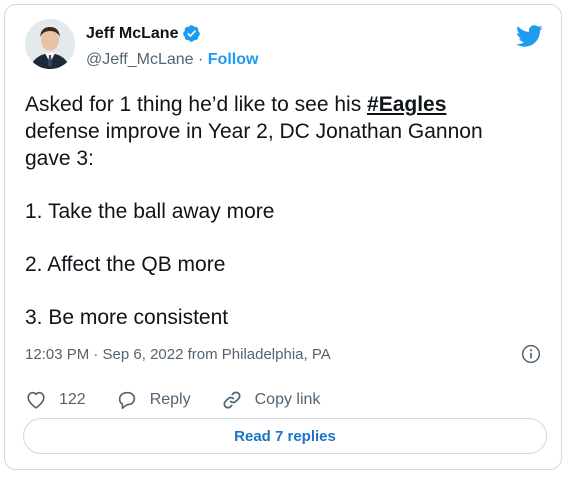  I want to click on author-name: Jeff McLane, so click(132, 34).